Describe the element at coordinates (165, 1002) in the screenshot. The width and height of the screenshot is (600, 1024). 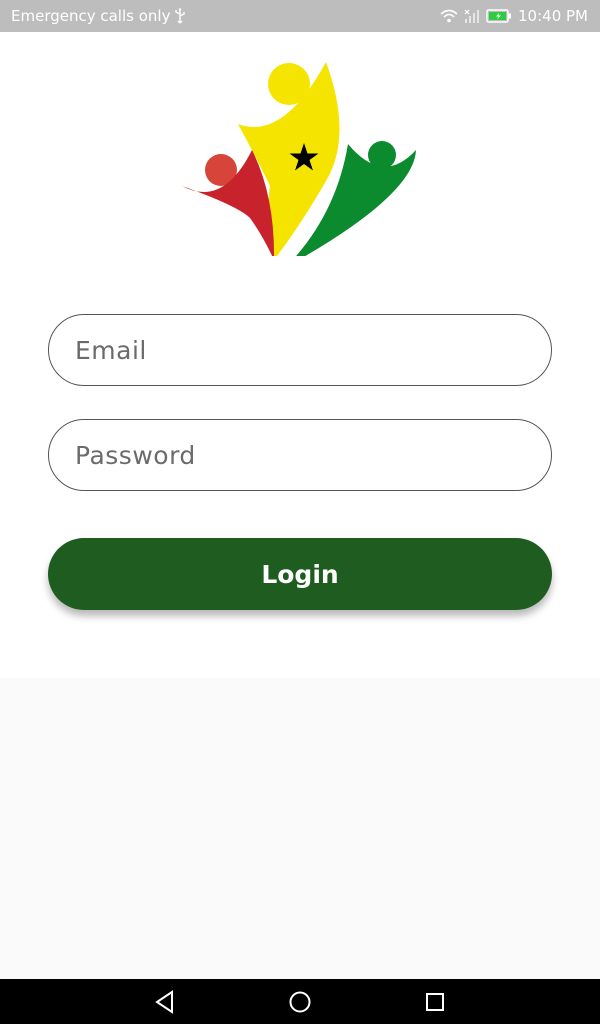
I see `back-icon` at that location.